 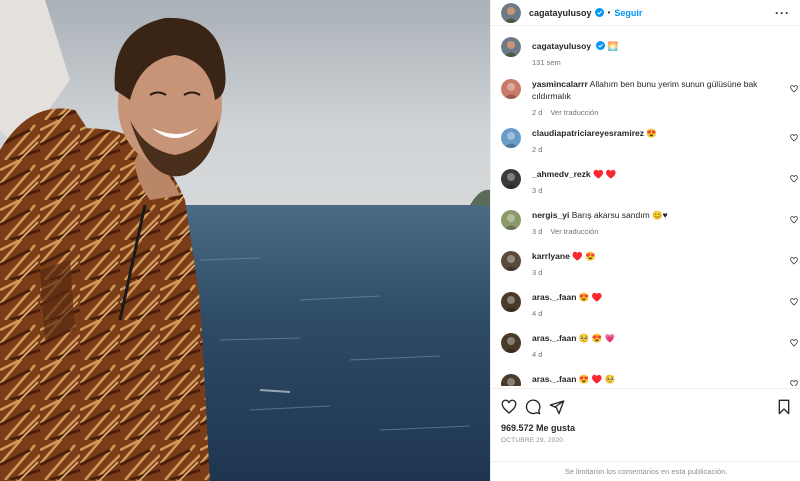 I want to click on comment-row: karrlyane ♥️ 😍 3 d, so click(x=645, y=270).